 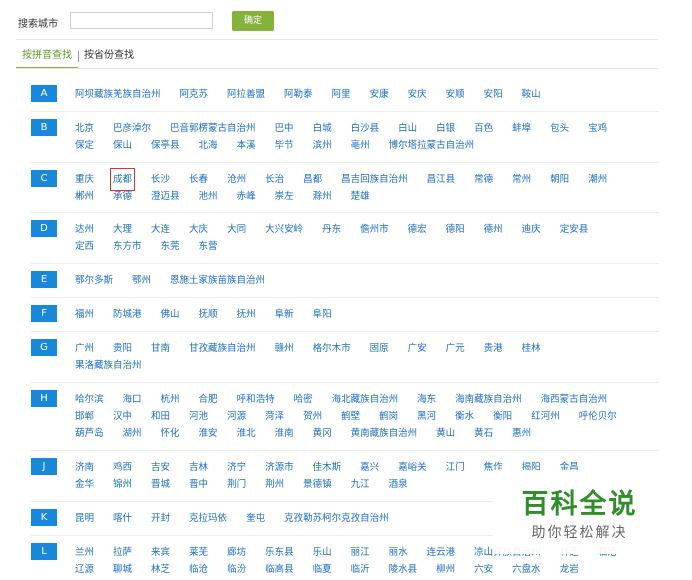 What do you see at coordinates (360, 552) in the screenshot?
I see `city-link: 丽江` at bounding box center [360, 552].